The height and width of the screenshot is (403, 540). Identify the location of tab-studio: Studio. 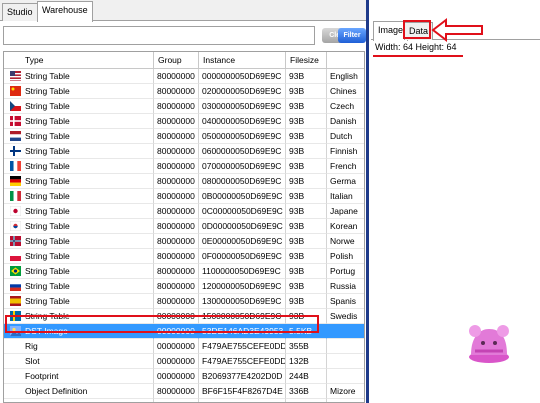
(20, 12).